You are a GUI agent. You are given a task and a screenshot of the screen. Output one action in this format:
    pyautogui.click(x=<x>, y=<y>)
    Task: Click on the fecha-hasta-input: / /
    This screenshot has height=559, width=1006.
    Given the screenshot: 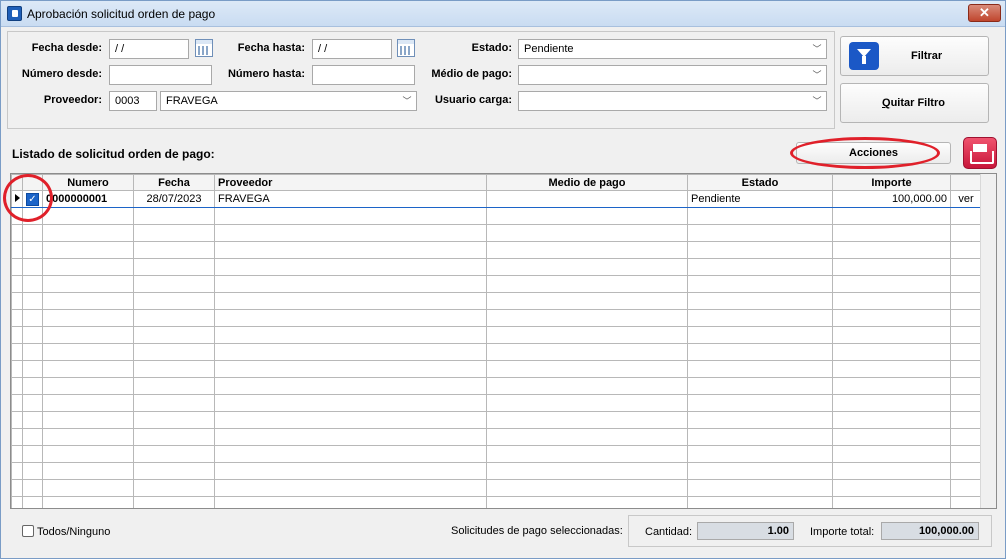 What is the action you would take?
    pyautogui.click(x=352, y=49)
    